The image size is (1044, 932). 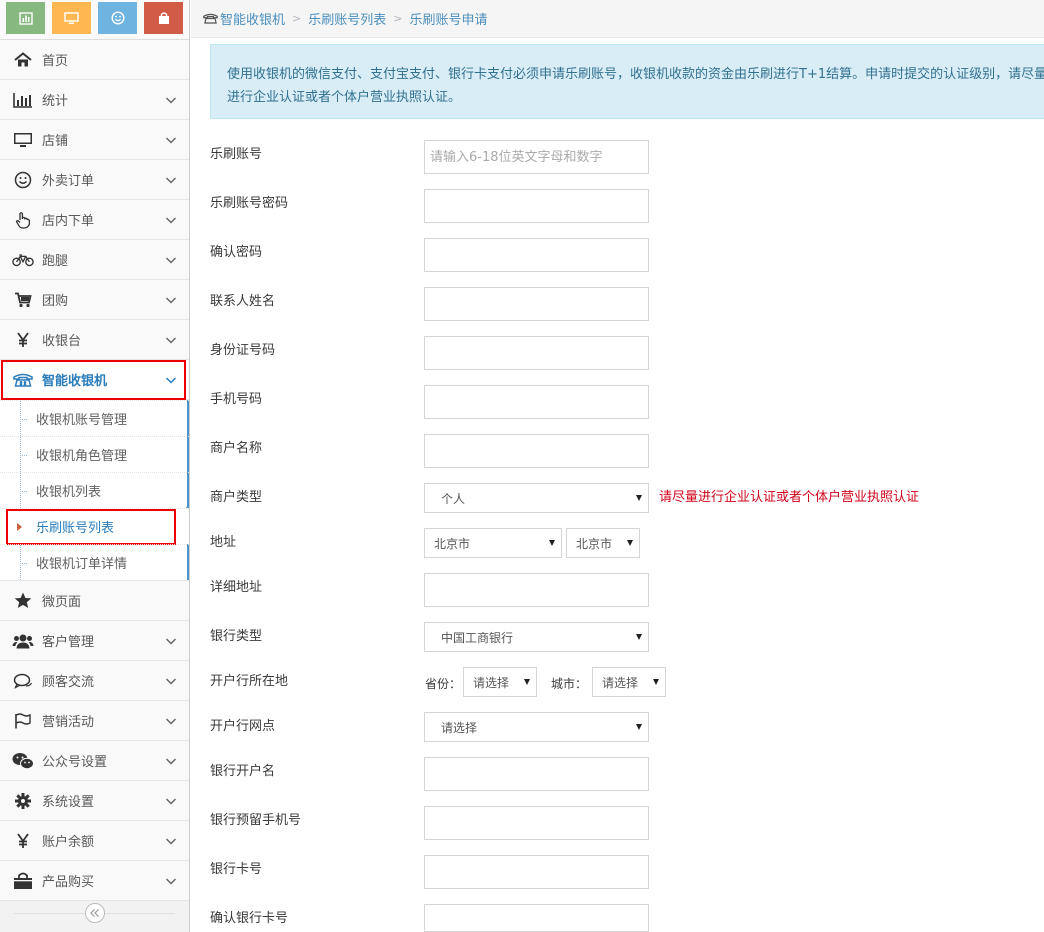 I want to click on chart-shortcut-button, so click(x=25, y=18).